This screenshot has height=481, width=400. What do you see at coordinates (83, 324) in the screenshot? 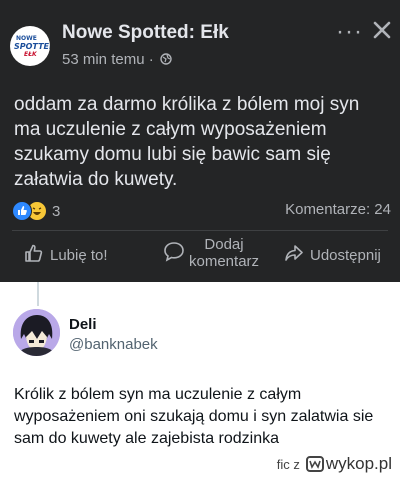
I see `author-name: Deli` at bounding box center [83, 324].